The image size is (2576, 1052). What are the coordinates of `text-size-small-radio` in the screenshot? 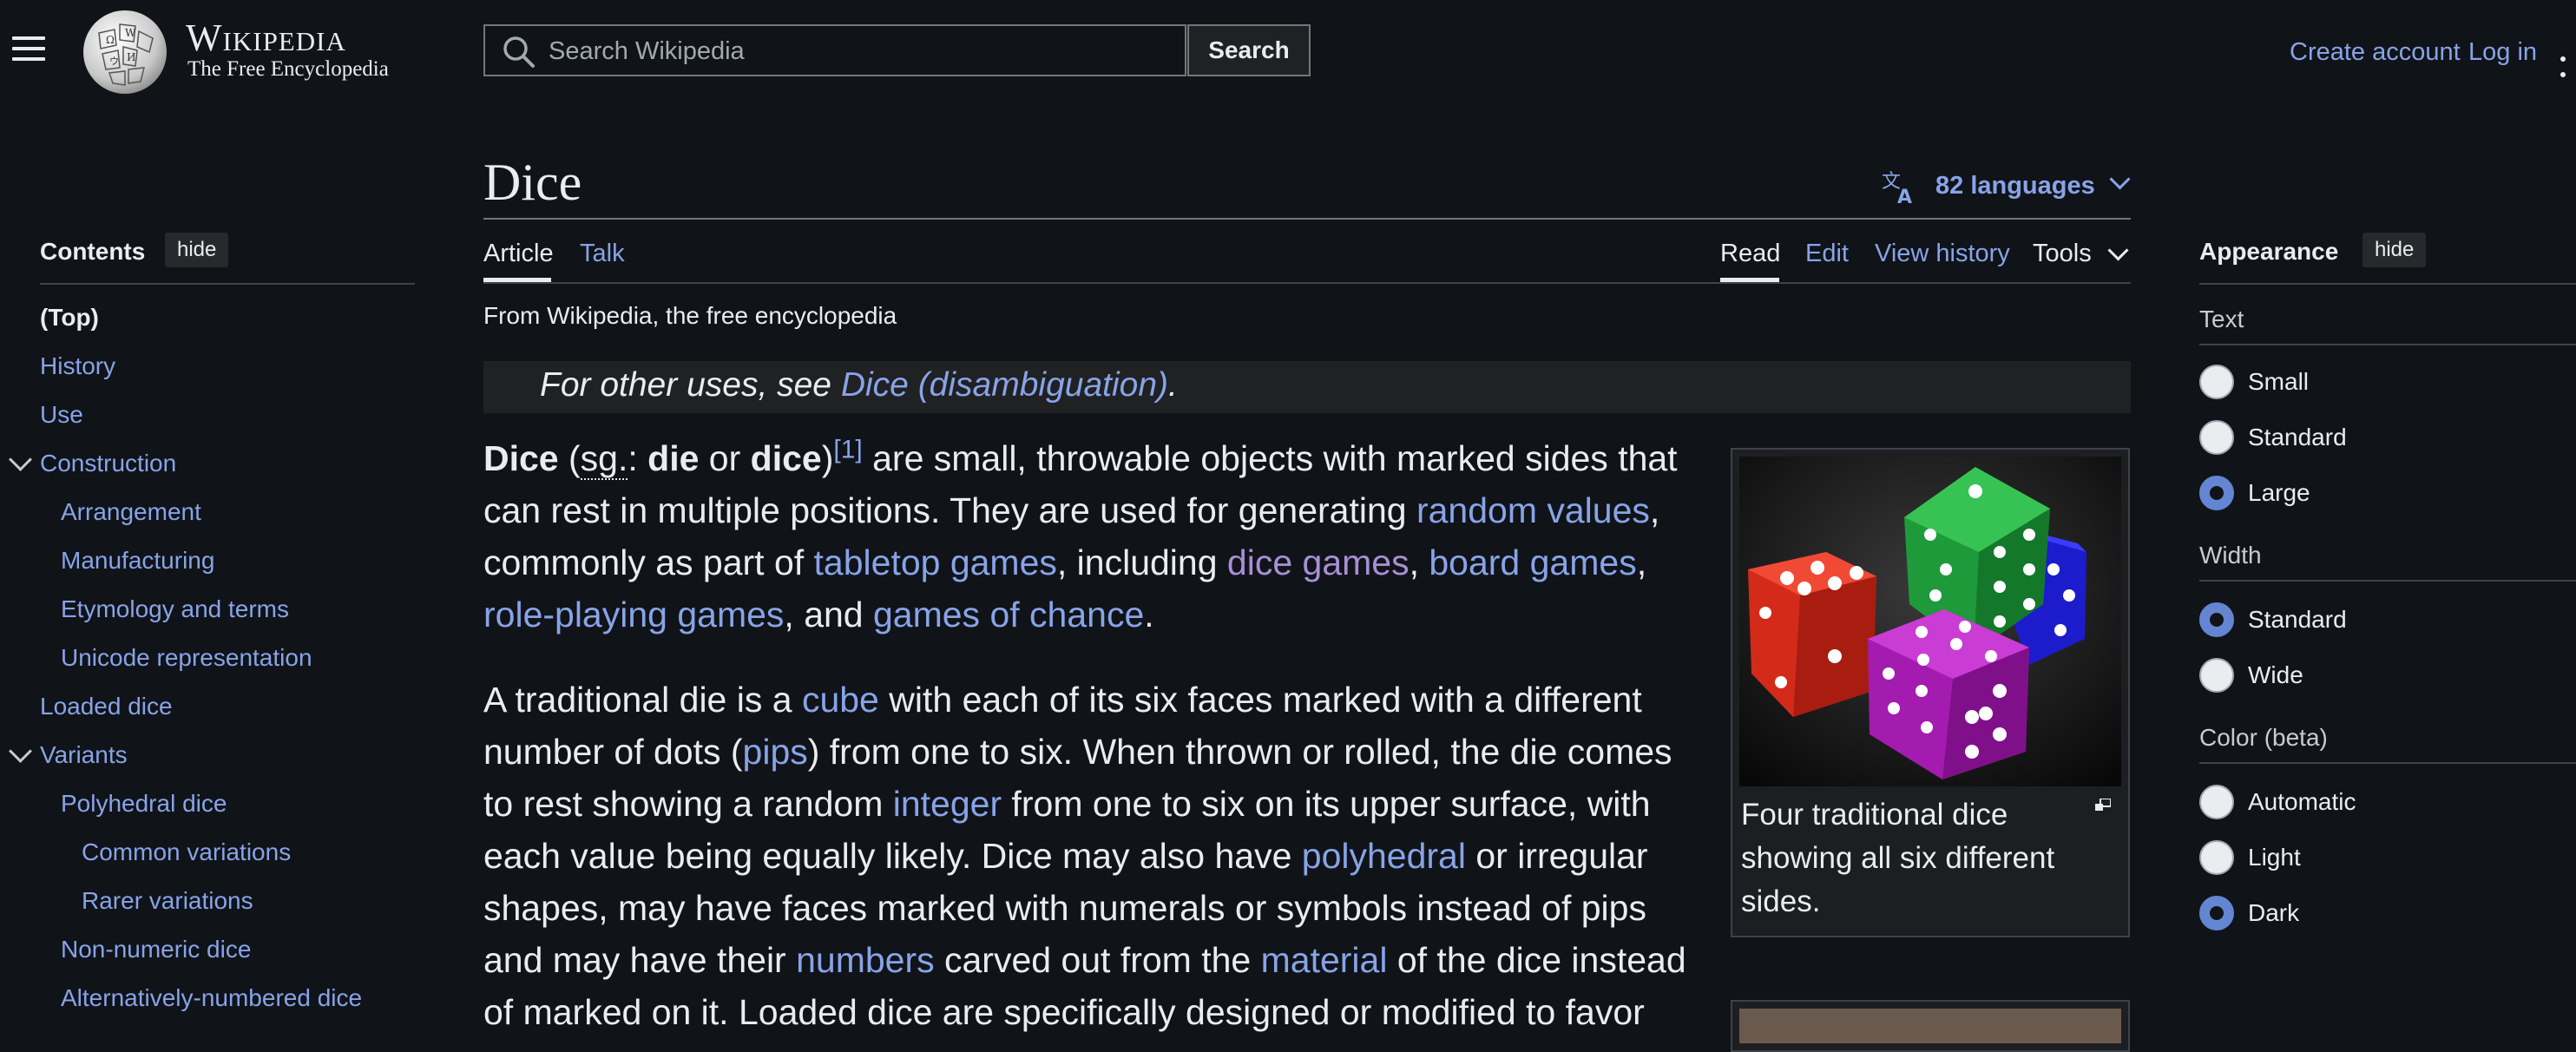 It's located at (2216, 382).